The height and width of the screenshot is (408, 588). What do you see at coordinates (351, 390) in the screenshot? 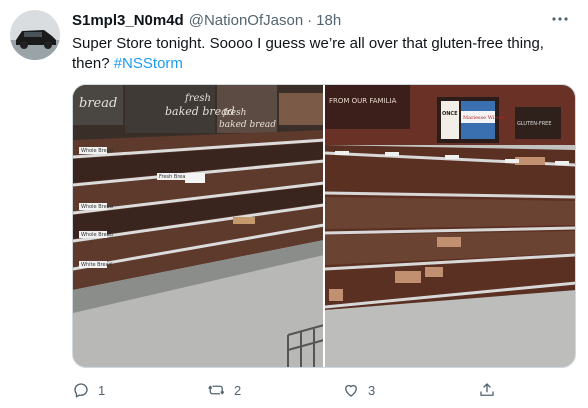
I see `heart-icon` at bounding box center [351, 390].